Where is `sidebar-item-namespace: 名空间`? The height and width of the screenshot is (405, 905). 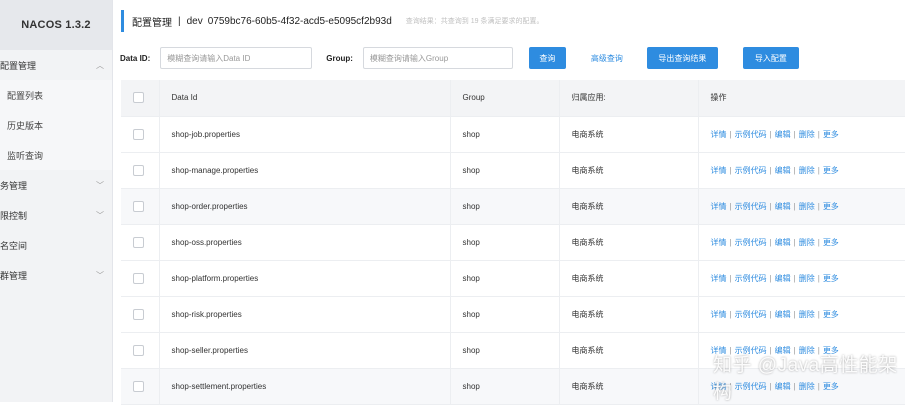
sidebar-item-namespace: 名空间 is located at coordinates (56, 245).